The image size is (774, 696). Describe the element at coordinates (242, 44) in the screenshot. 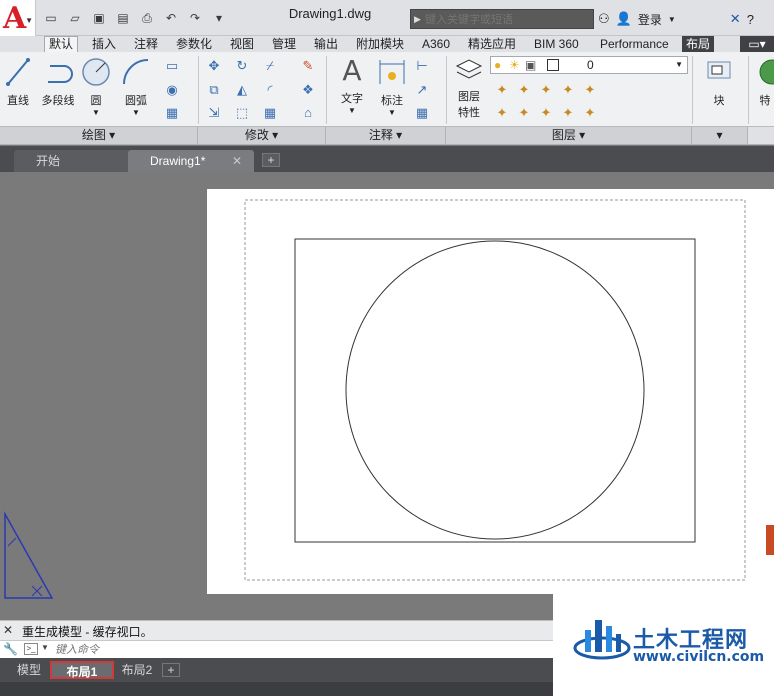

I see `tab-view: 视图` at that location.